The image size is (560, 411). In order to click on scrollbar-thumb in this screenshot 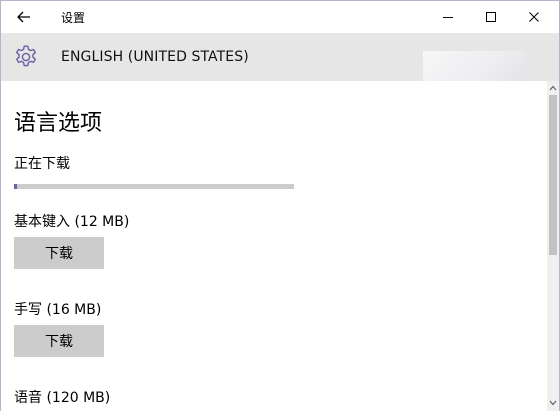, I will do `click(553, 175)`.